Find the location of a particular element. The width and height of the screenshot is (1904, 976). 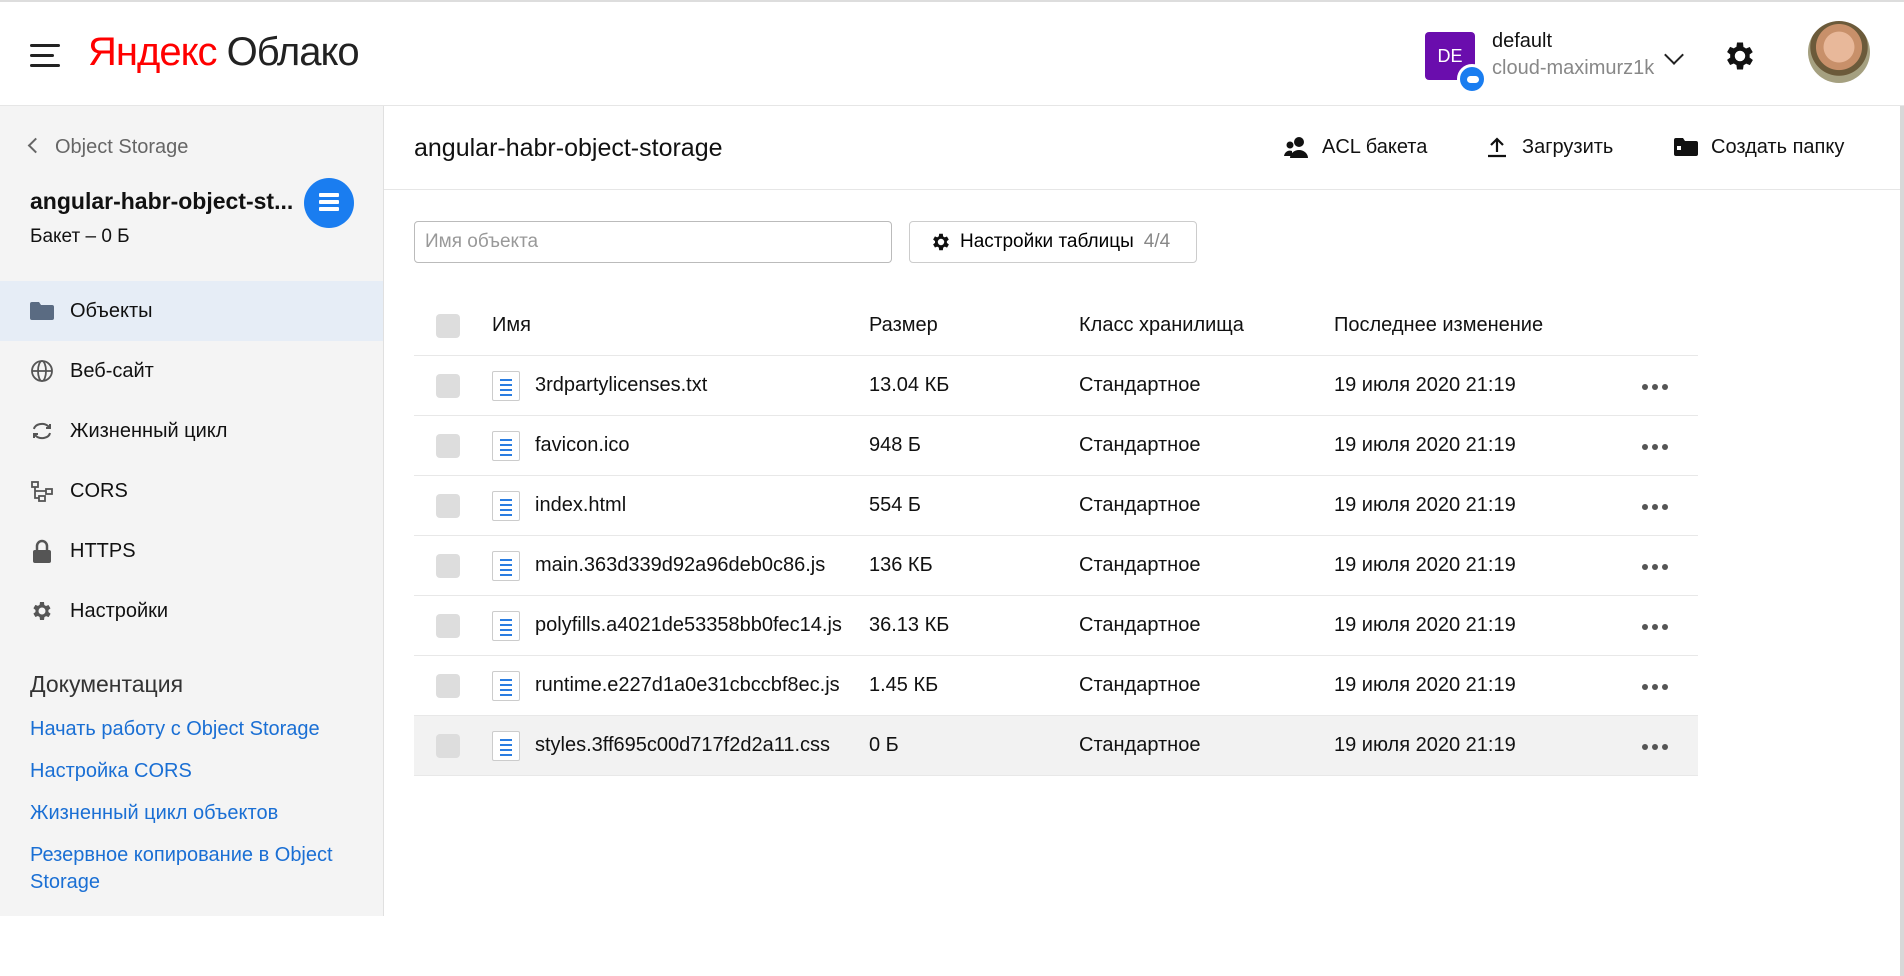

doc-link-cors: Настройка CORS is located at coordinates (190, 771).